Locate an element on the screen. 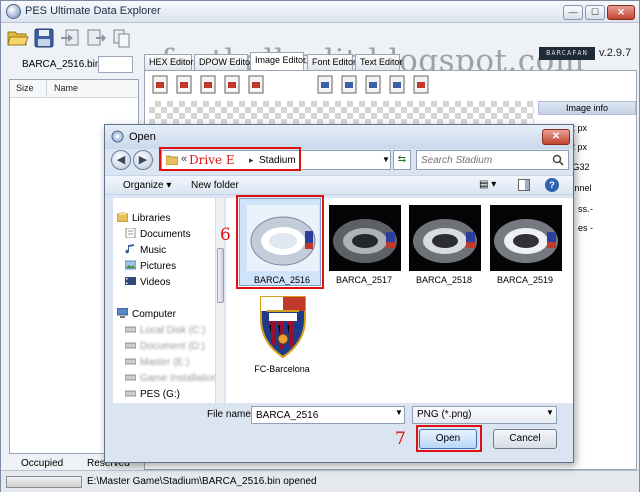  nav-libraries: Libraries is located at coordinates (143, 218).